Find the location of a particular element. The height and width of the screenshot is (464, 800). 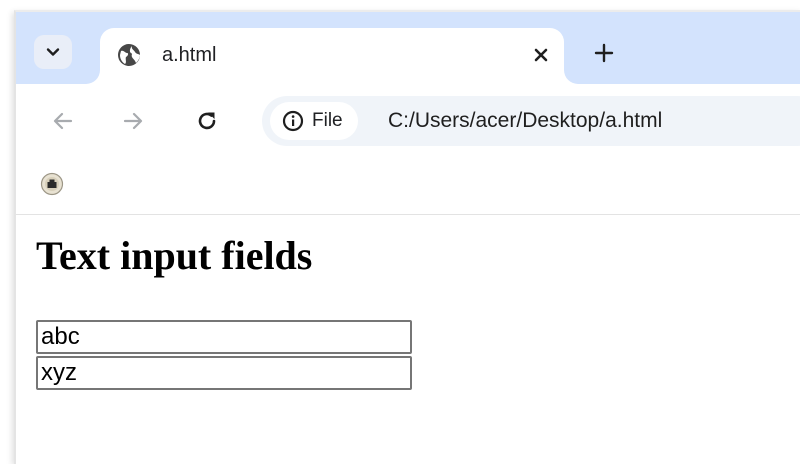

address-bar: File C:/Users/acer/Desktop/a.html is located at coordinates (531, 121).